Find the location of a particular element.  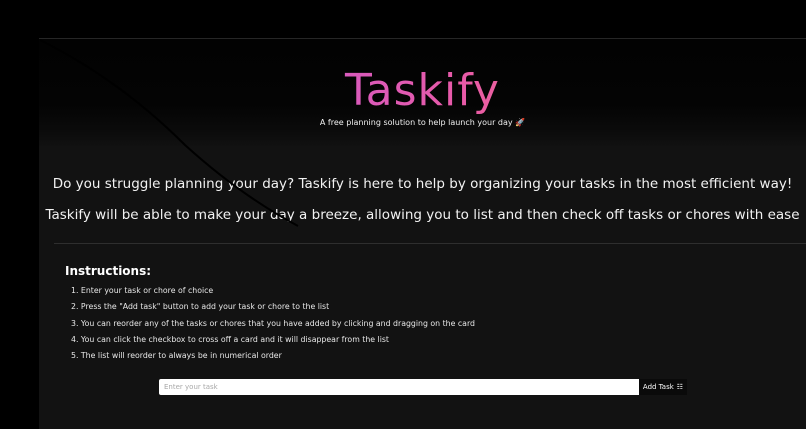

task-form: Add Task ☷ is located at coordinates (423, 387).